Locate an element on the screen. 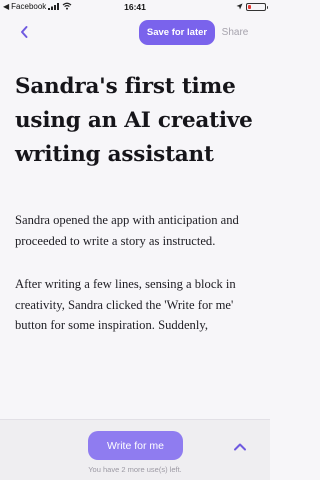 Image resolution: width=320 pixels, height=480 pixels. status-time: 16:41 is located at coordinates (135, 7).